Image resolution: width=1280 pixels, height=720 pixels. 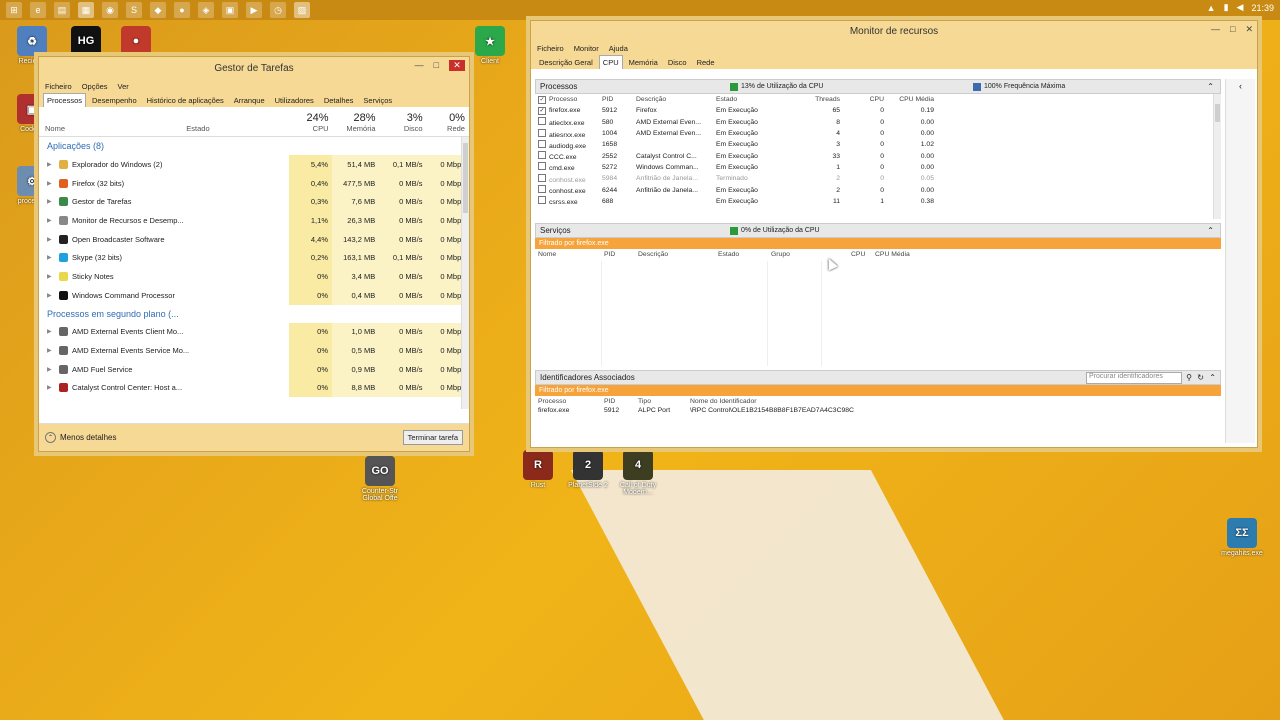 I want to click on taskbar-app1-icon: ◆, so click(x=158, y=10).